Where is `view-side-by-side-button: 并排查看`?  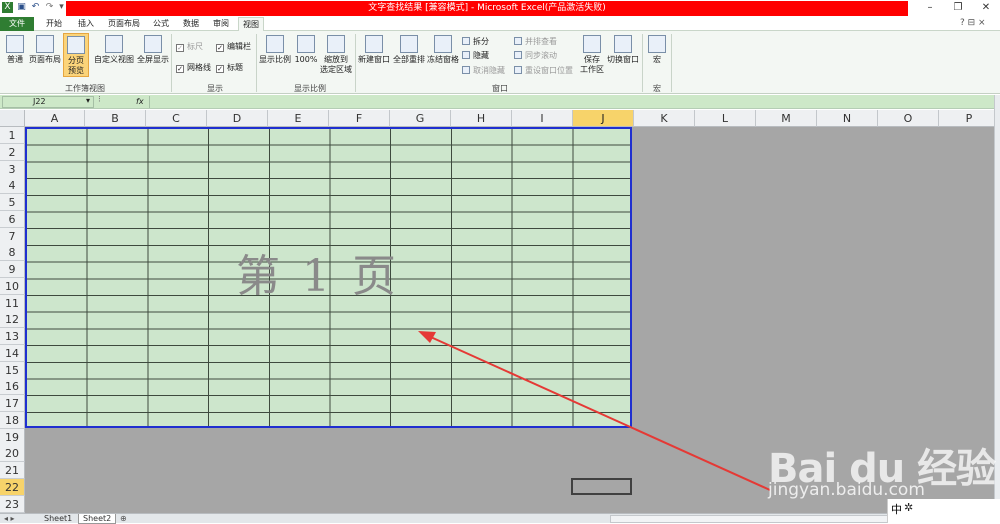
view-side-by-side-button: 并排查看 is located at coordinates (535, 42).